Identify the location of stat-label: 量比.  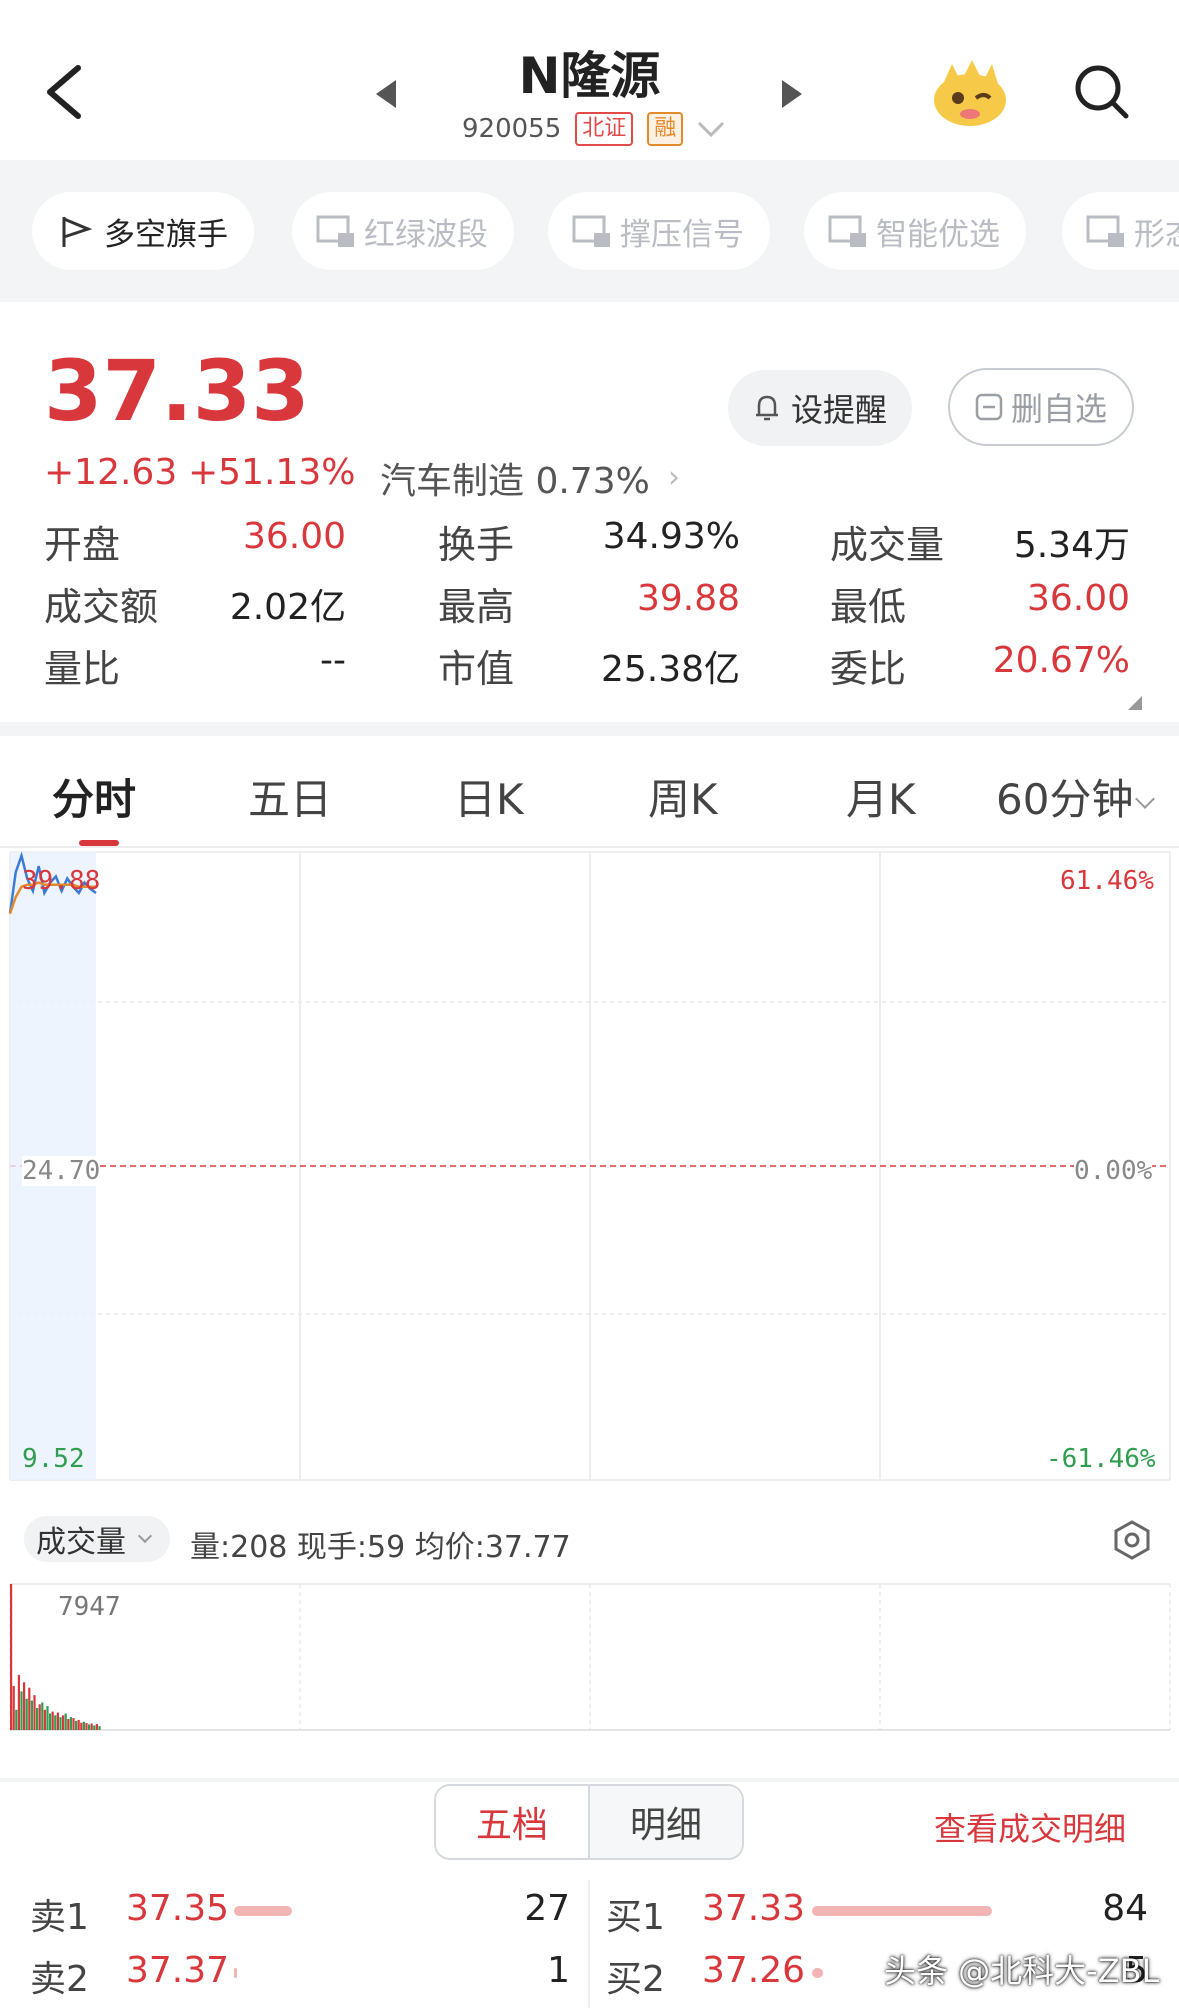
(82, 669).